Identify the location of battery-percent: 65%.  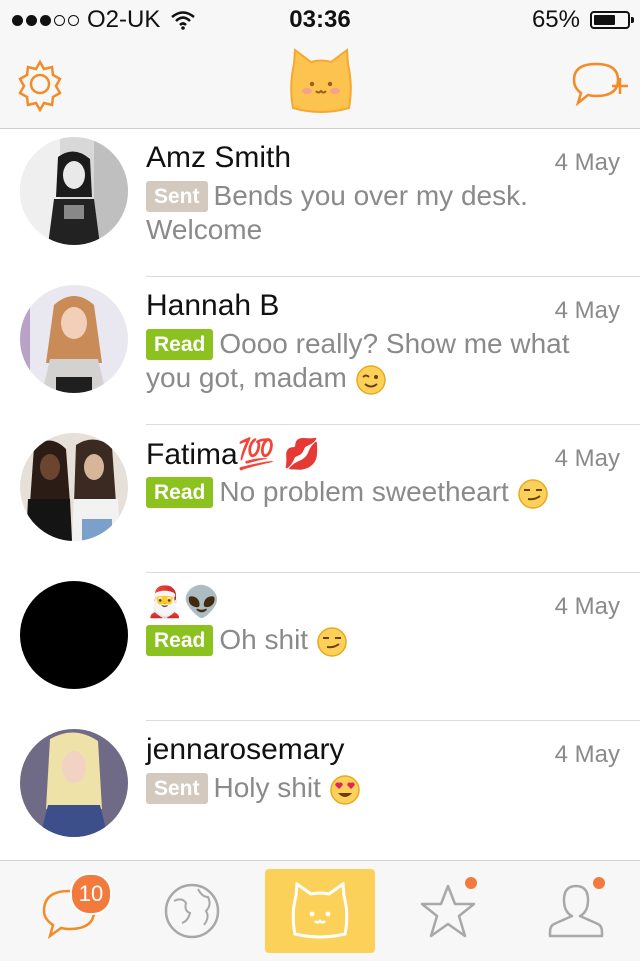
(555, 19).